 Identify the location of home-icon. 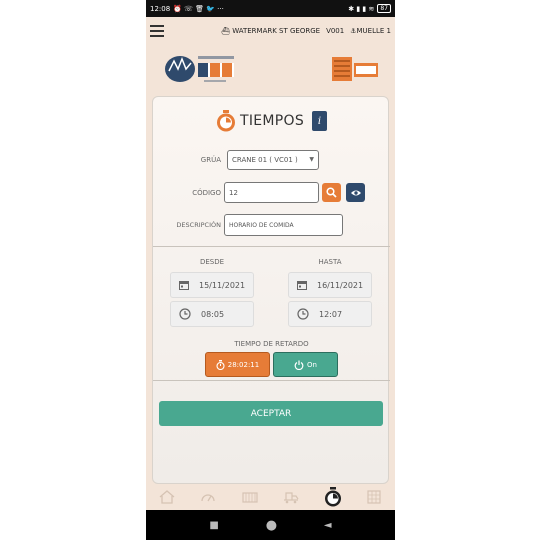
(167, 497).